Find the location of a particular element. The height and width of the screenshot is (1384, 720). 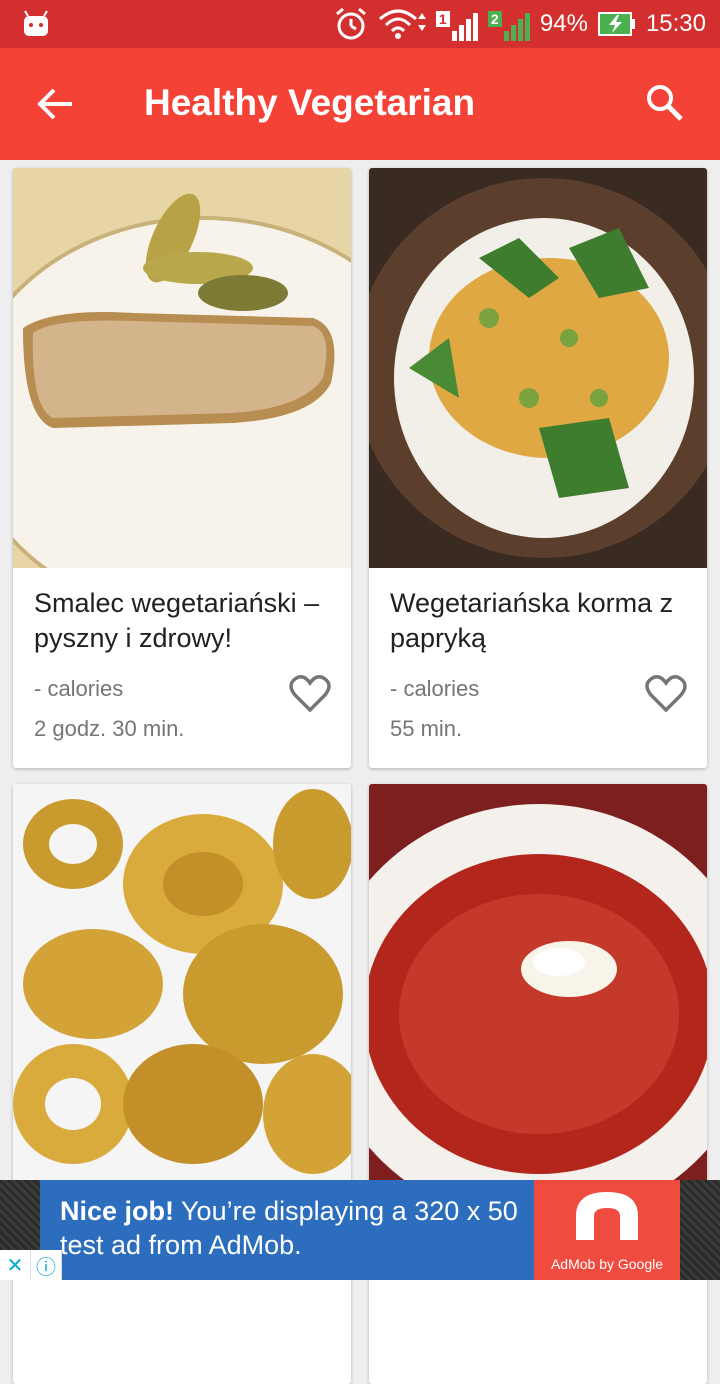

app-bar: Healthy Vegetarian is located at coordinates (360, 104).